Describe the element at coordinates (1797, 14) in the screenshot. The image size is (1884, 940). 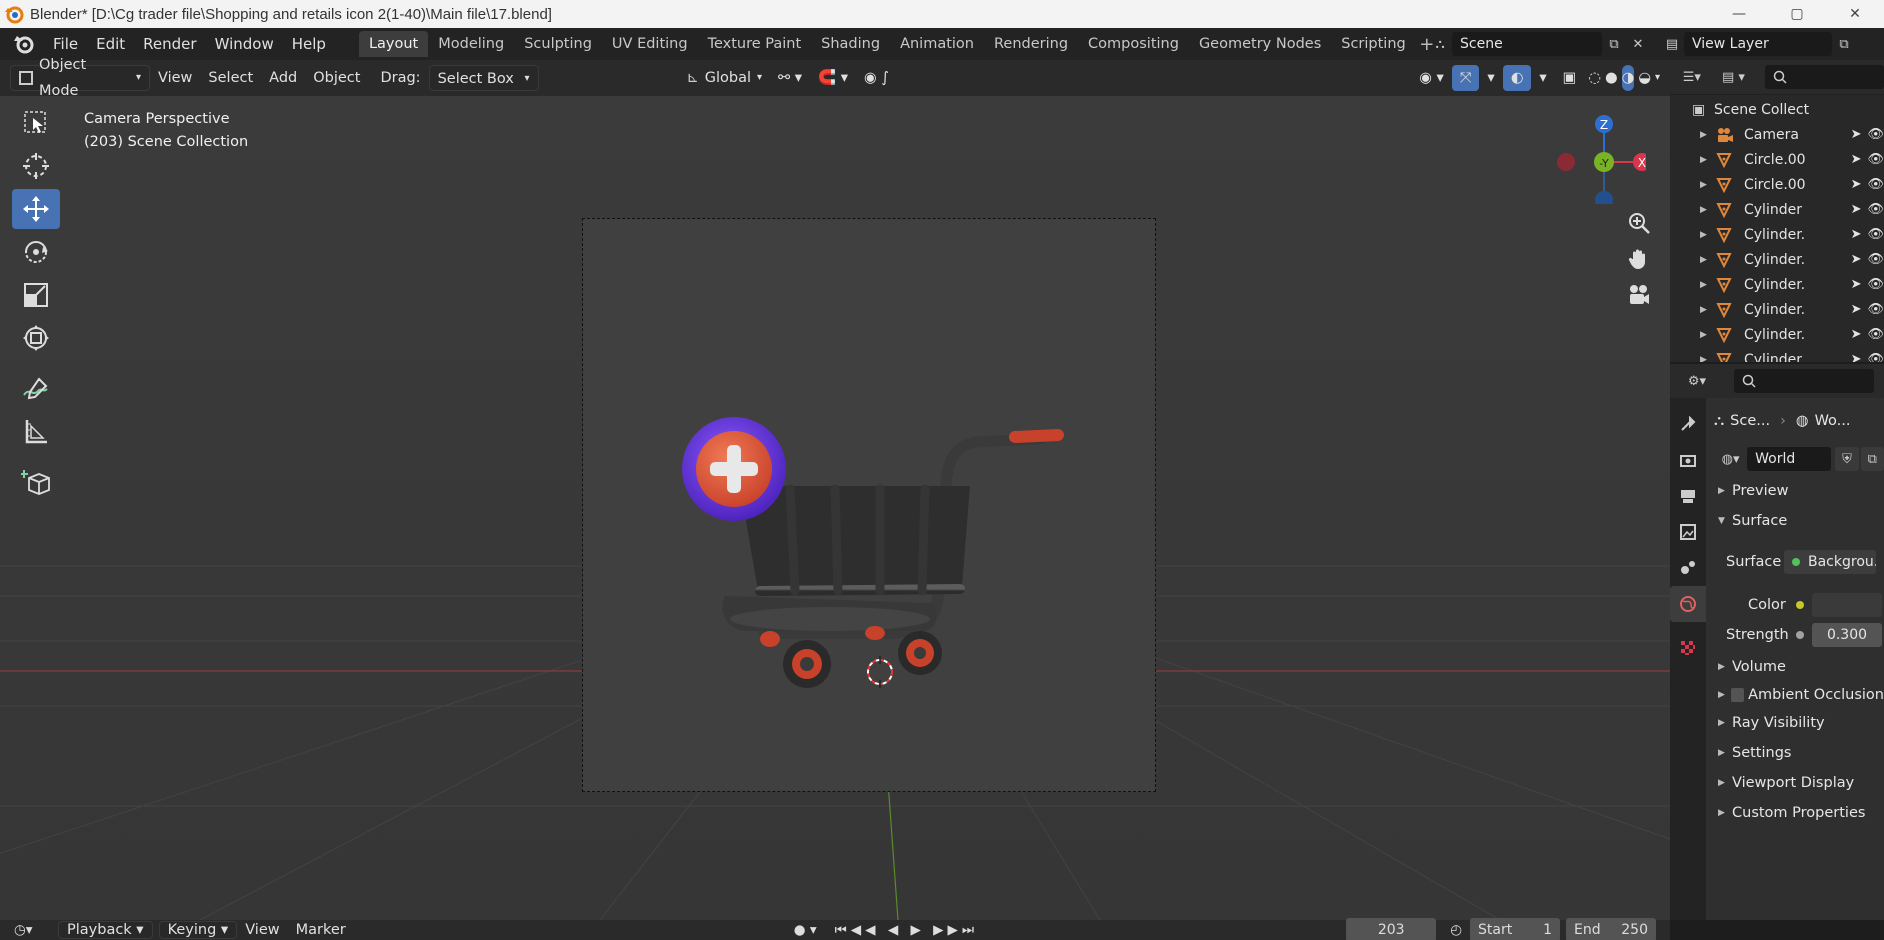
I see `maximize-button: ▢` at that location.